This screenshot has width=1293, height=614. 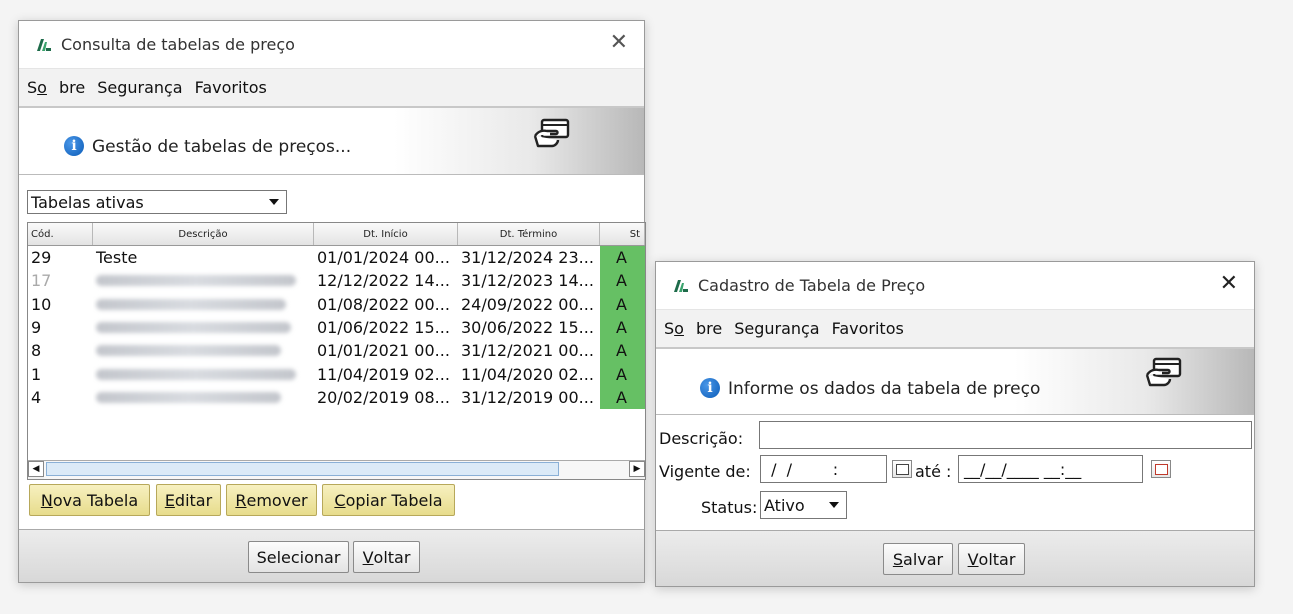 I want to click on banner-text: Informe os dados da tabela de preço, so click(x=884, y=389).